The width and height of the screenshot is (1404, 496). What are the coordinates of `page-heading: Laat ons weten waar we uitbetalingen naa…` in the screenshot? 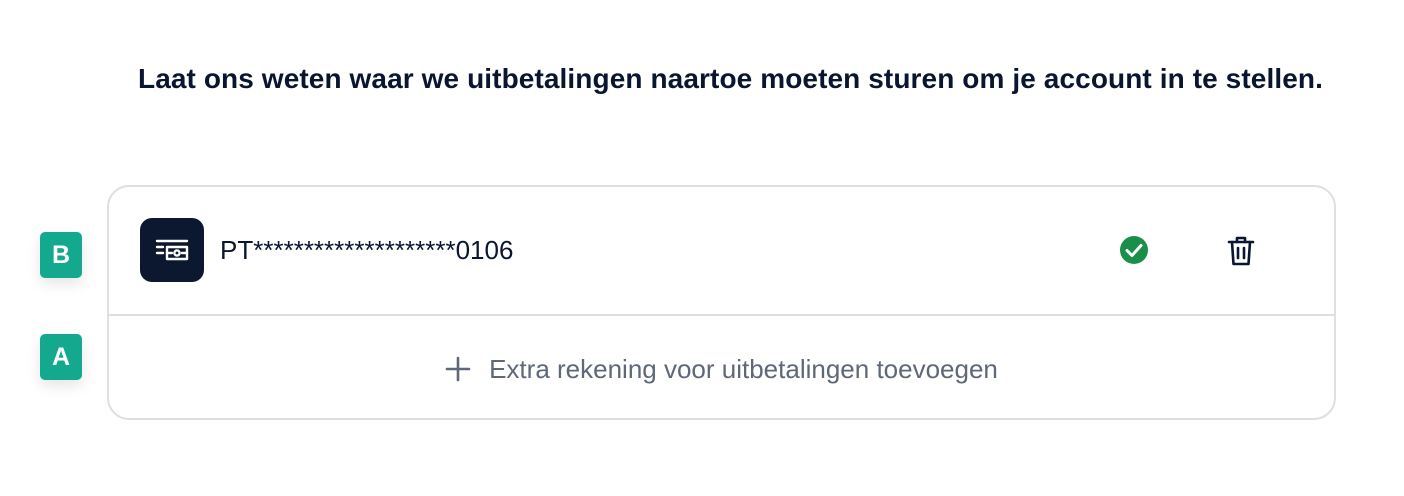 It's located at (730, 78).